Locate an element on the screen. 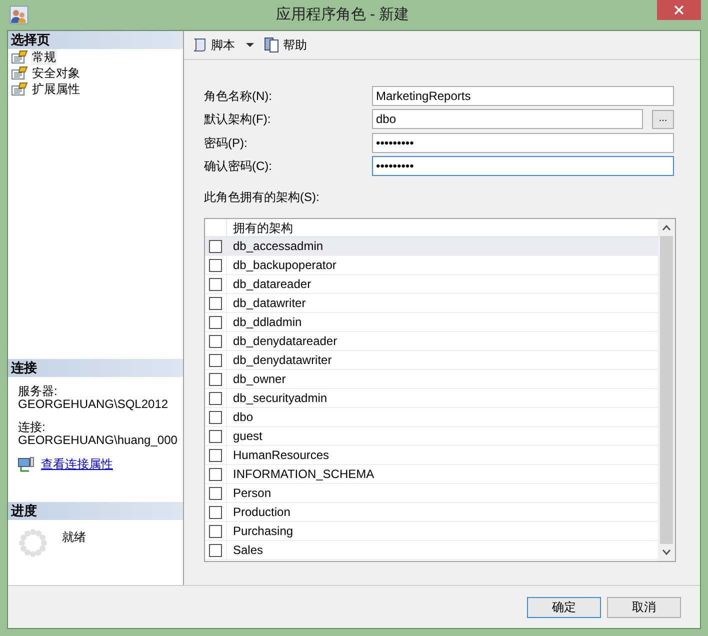 The image size is (708, 636). schema-name: db_datareader is located at coordinates (272, 284).